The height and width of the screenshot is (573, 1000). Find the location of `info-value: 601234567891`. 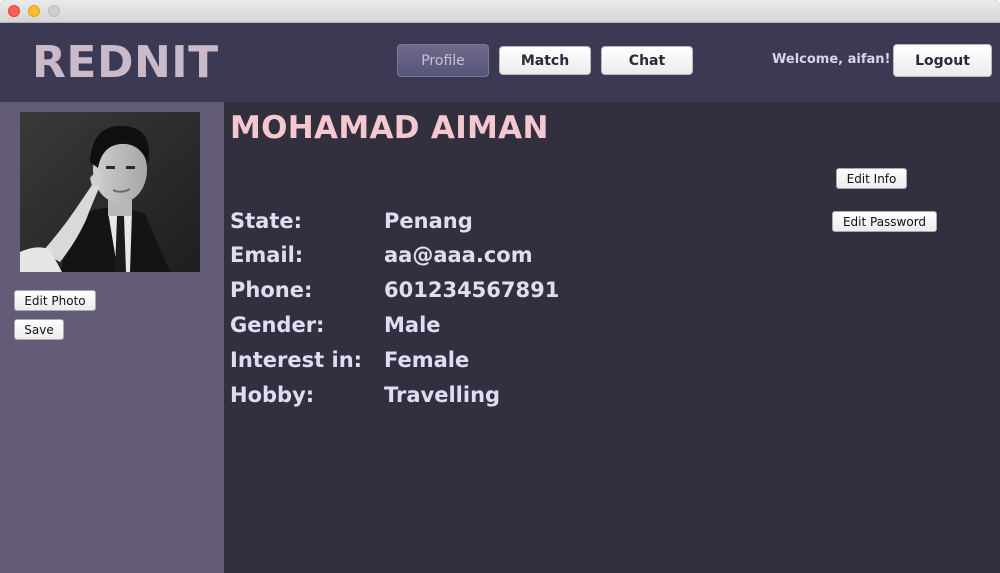

info-value: 601234567891 is located at coordinates (472, 290).